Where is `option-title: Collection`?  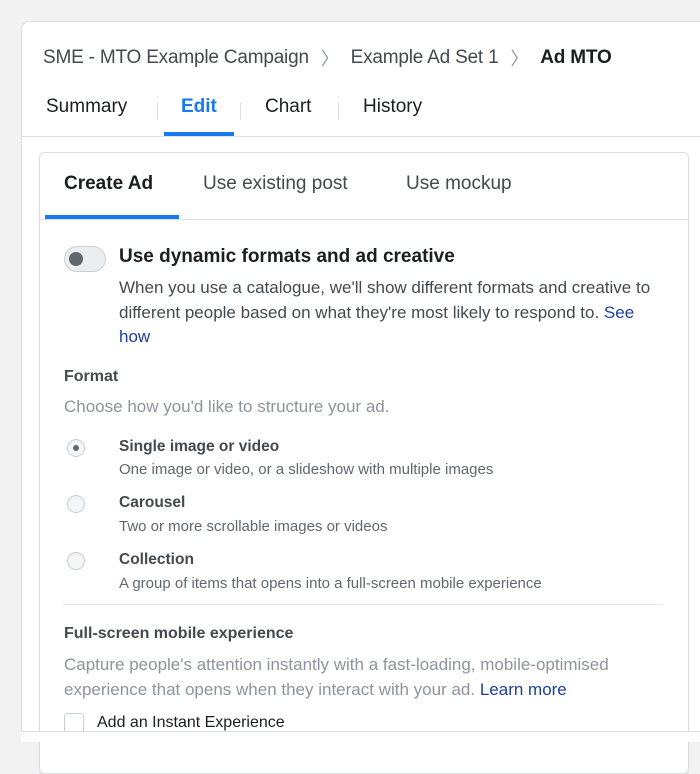 option-title: Collection is located at coordinates (156, 559).